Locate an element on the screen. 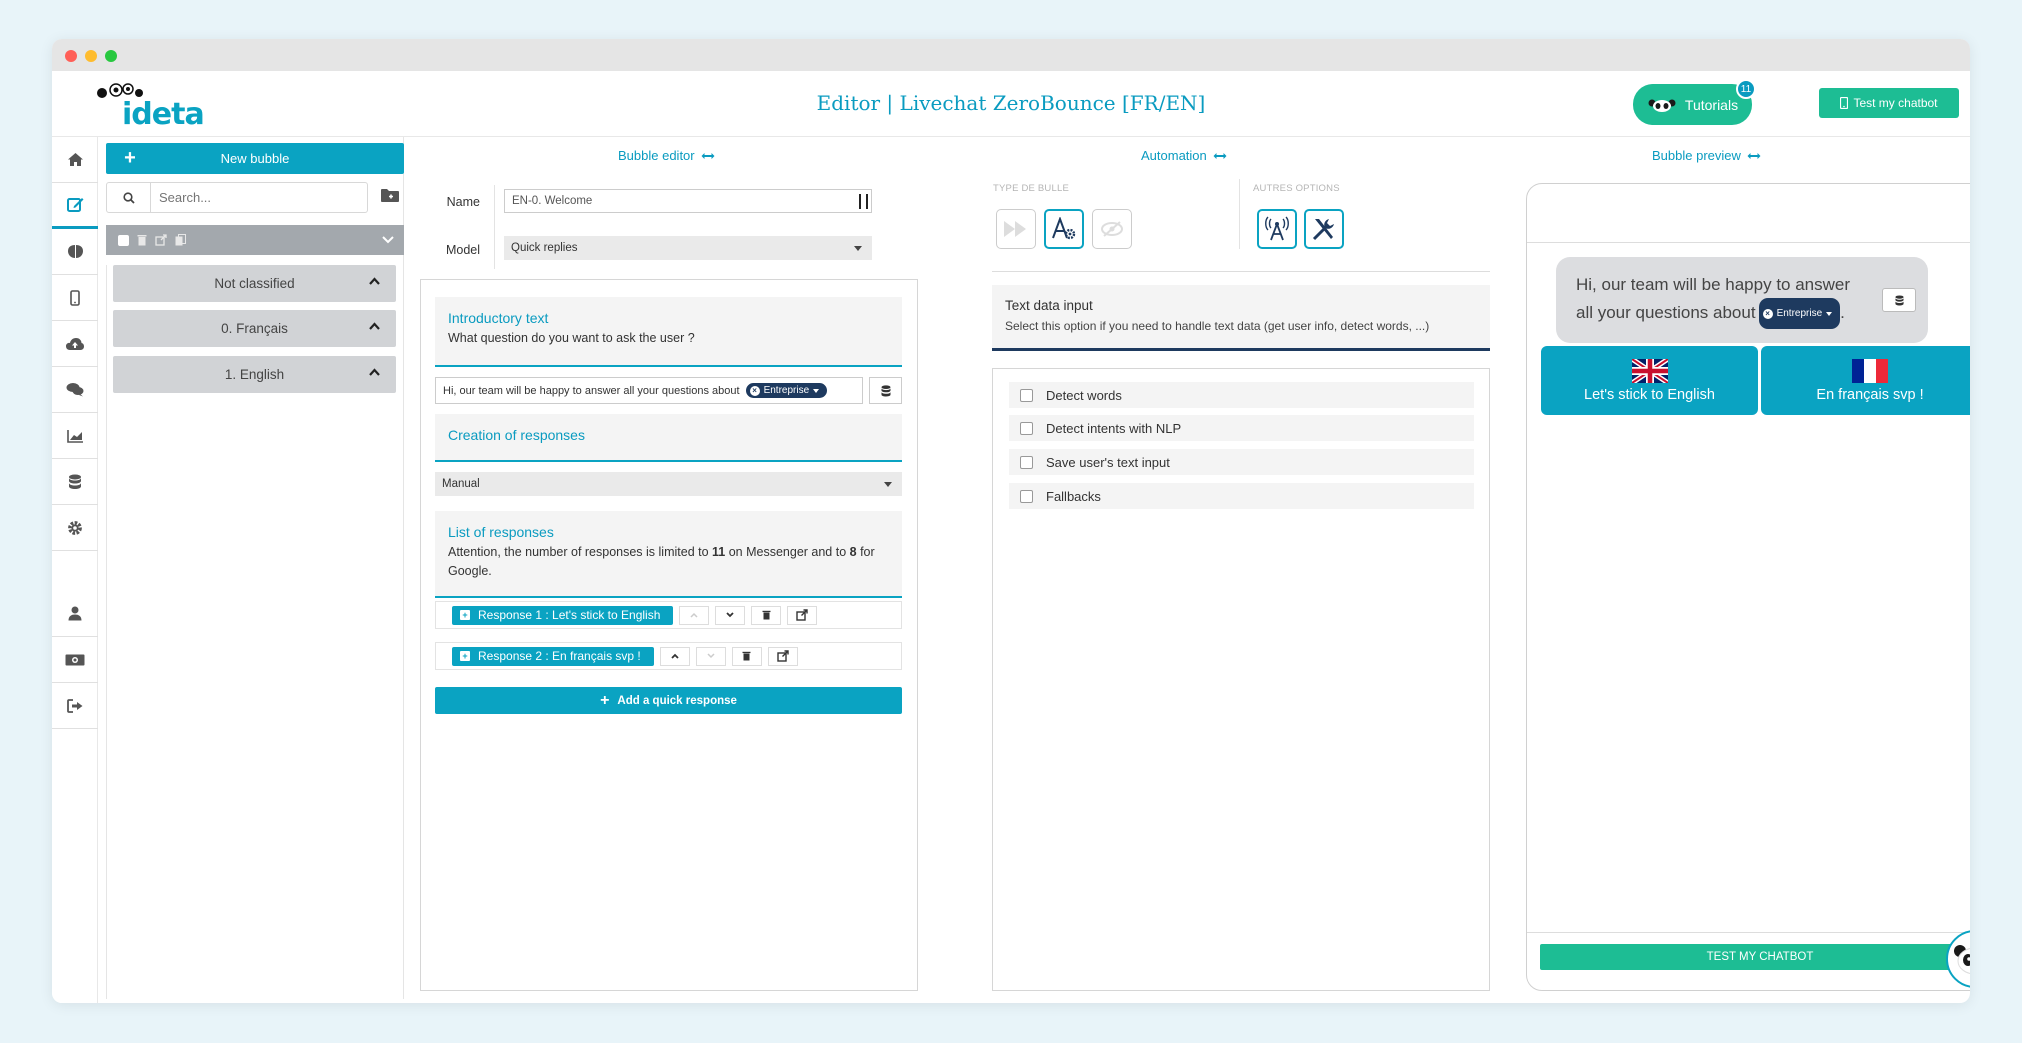 The image size is (2022, 1043). search-input is located at coordinates (259, 197).